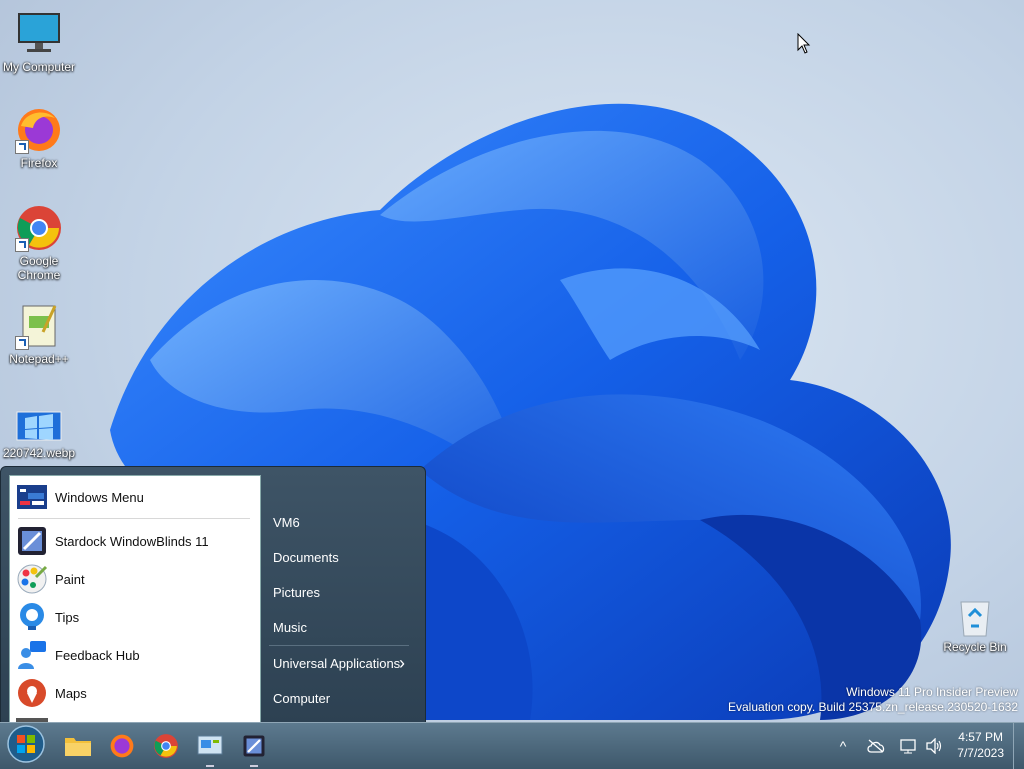 The height and width of the screenshot is (769, 1024). Describe the element at coordinates (975, 647) in the screenshot. I see `desktop-icon-label: Recycle Bin` at that location.